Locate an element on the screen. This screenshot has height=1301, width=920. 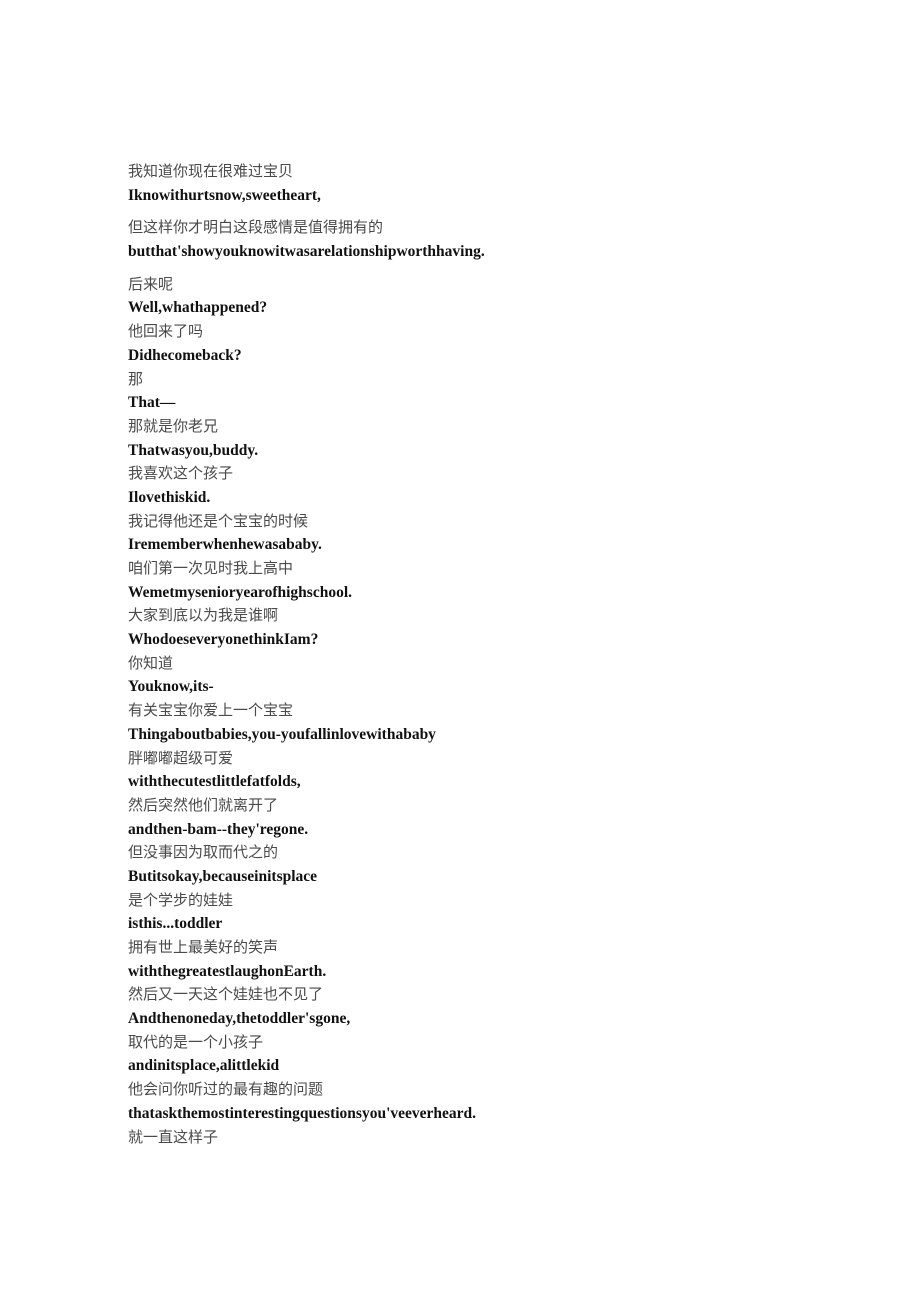
subtitle-line-chinese: 就一直这样子 is located at coordinates (173, 1136).